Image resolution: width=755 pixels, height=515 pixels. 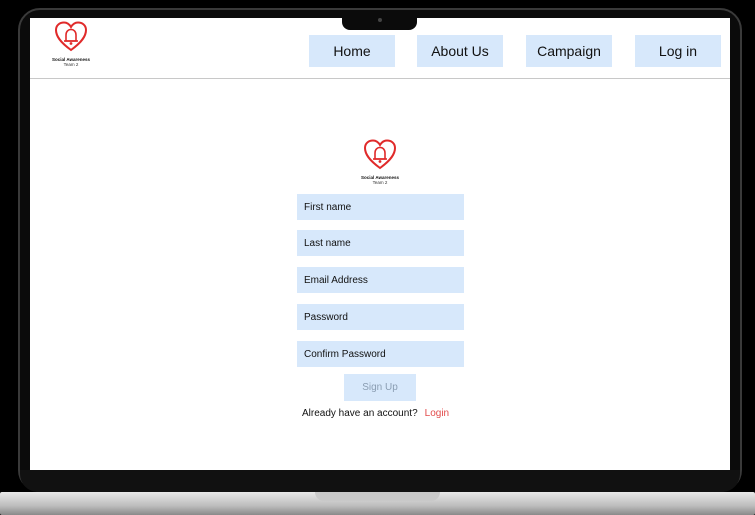 I want to click on login-link: Login, so click(x=437, y=413).